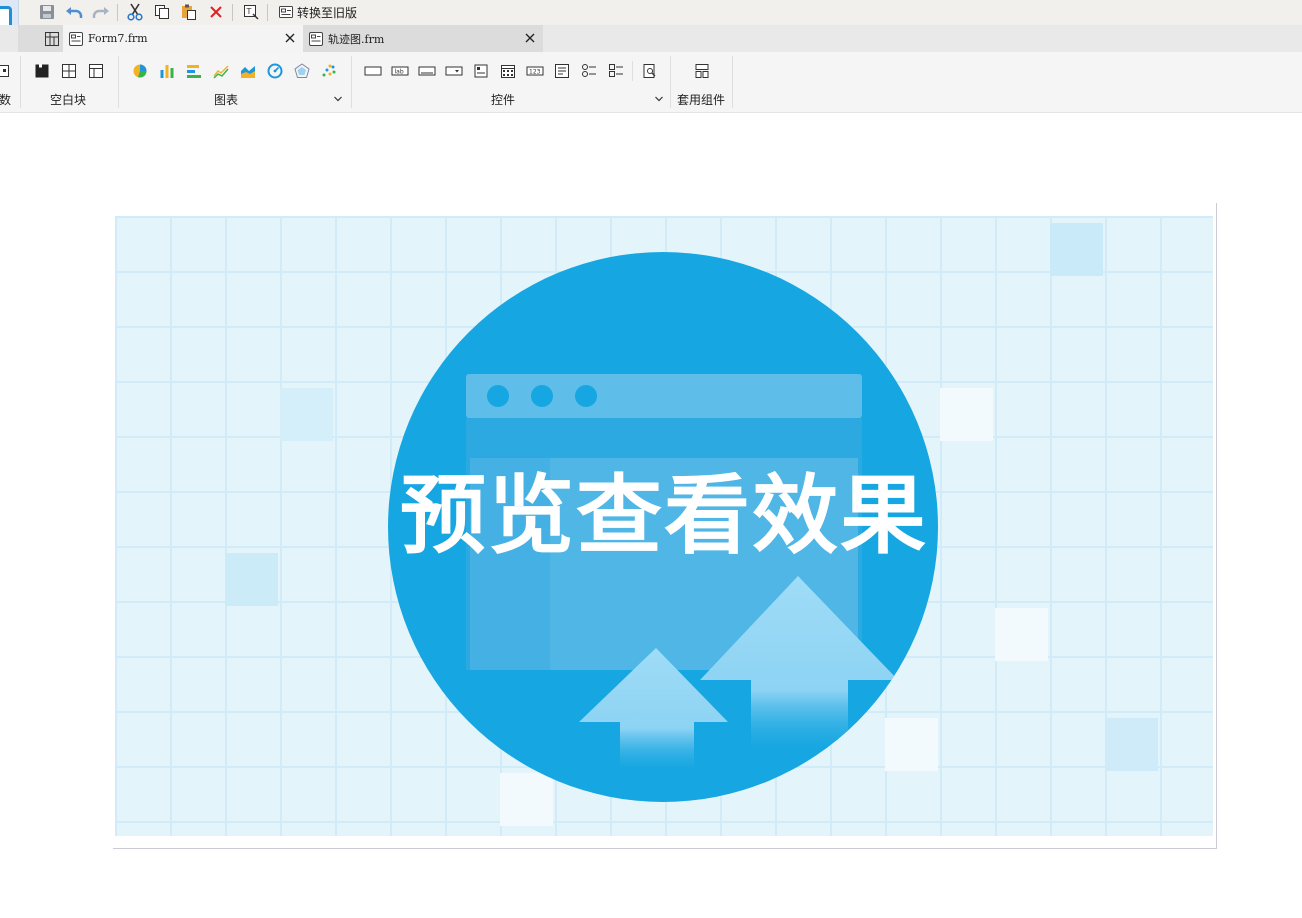 This screenshot has width=1302, height=918. What do you see at coordinates (6, 100) in the screenshot?
I see `group-label-params: 数` at bounding box center [6, 100].